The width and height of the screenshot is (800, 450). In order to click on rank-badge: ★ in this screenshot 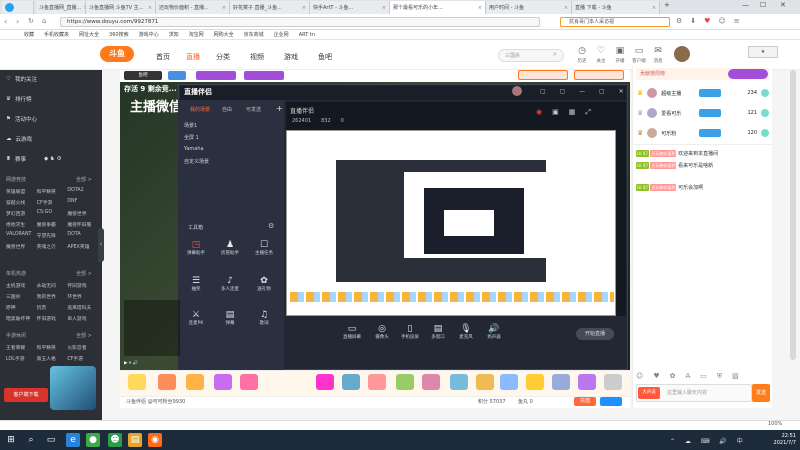, I will do `click(763, 52)`.